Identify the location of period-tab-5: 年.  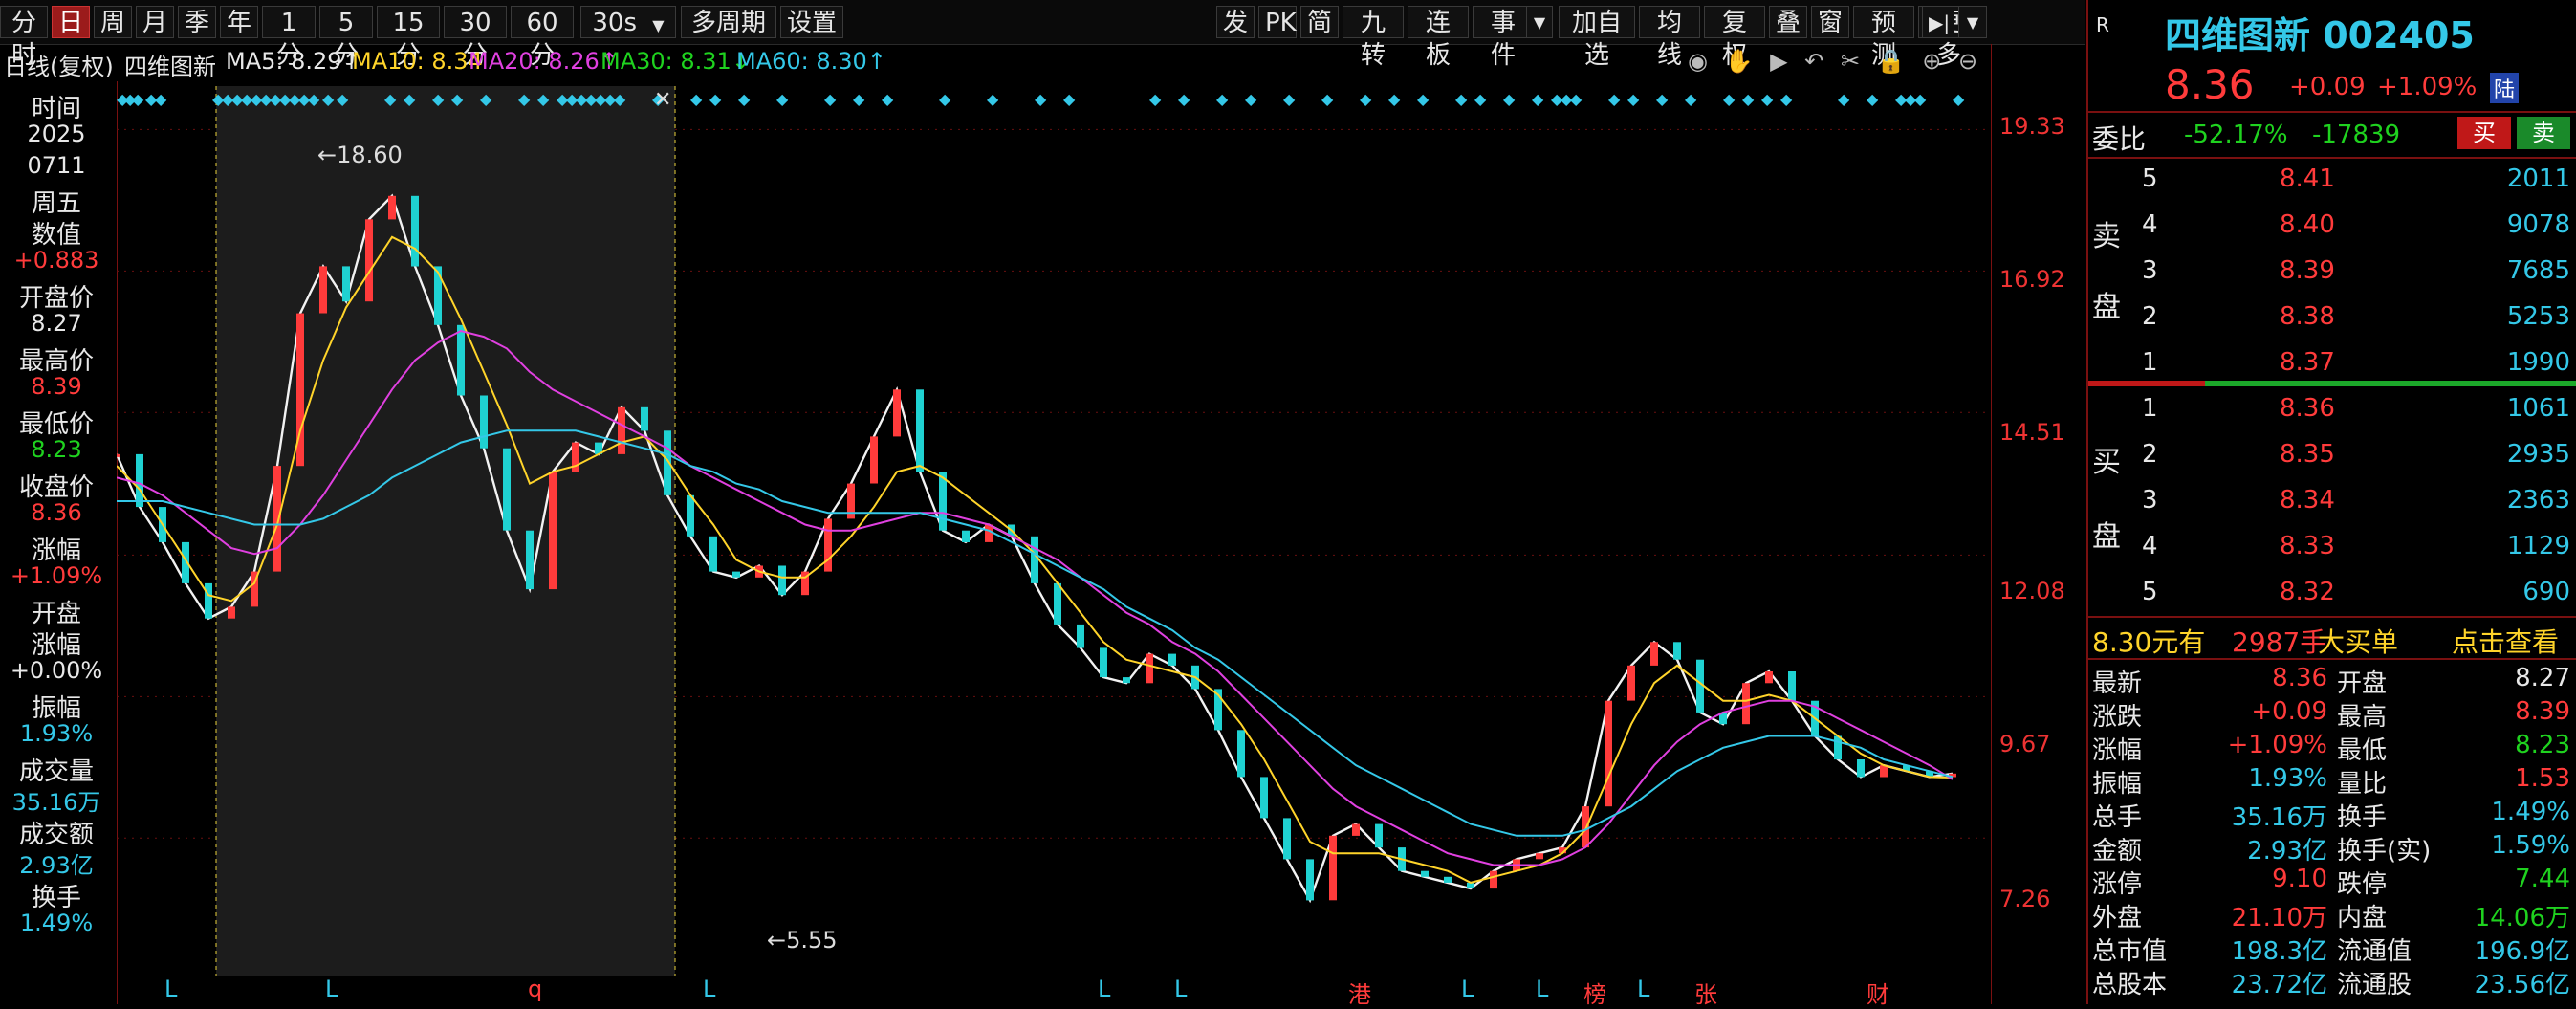
(239, 22).